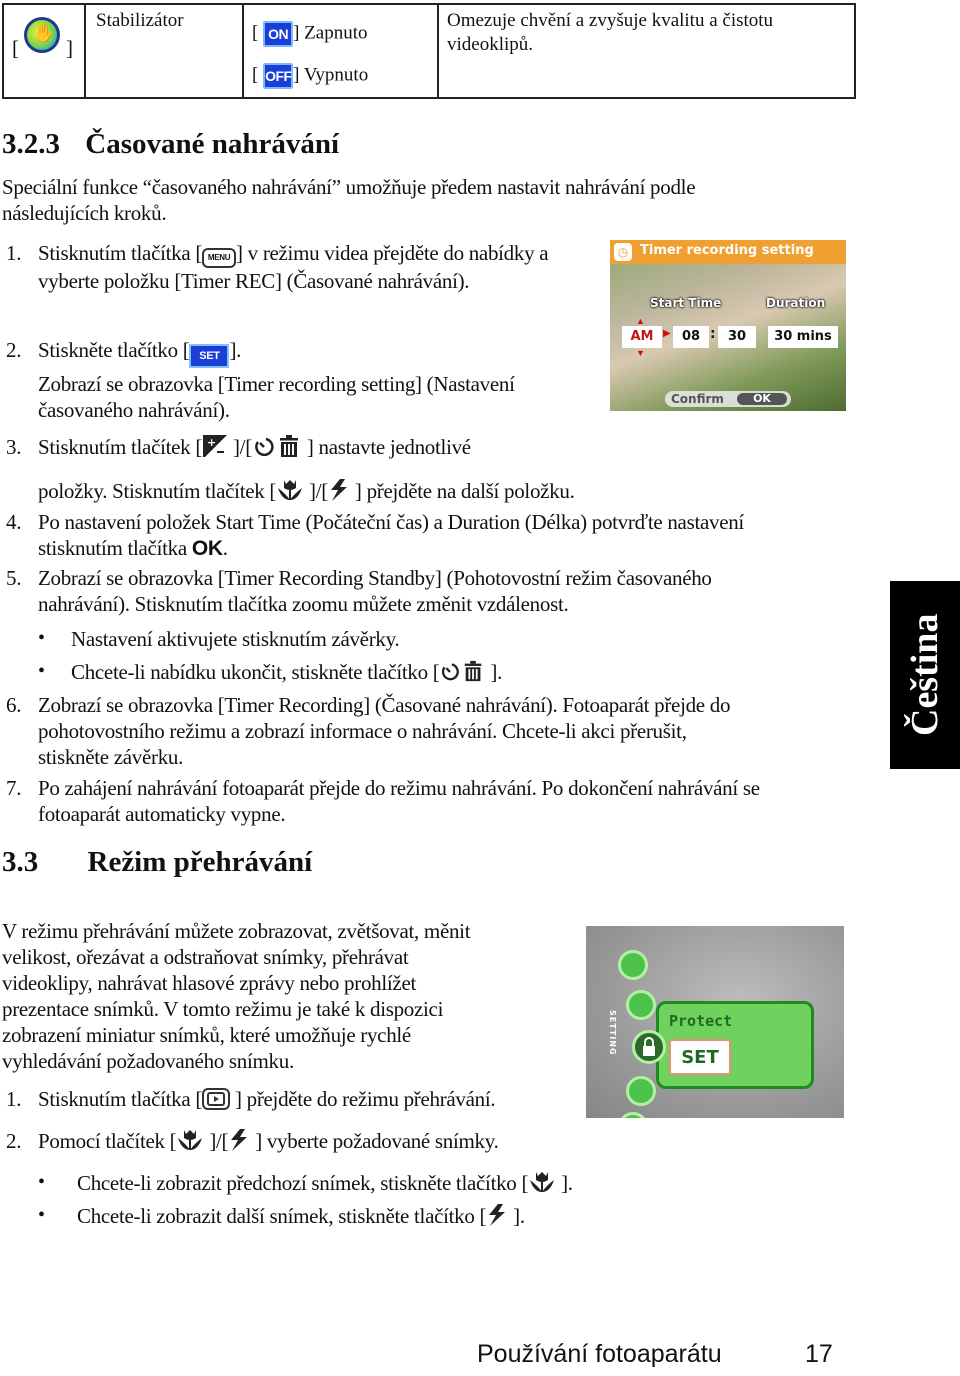 Image resolution: width=960 pixels, height=1376 pixels. I want to click on setting-label: SETTING, so click(612, 1033).